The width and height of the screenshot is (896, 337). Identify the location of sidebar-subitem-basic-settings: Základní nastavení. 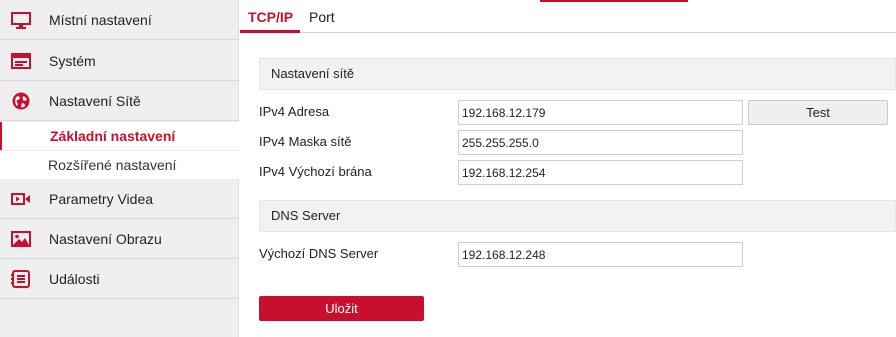
(119, 136).